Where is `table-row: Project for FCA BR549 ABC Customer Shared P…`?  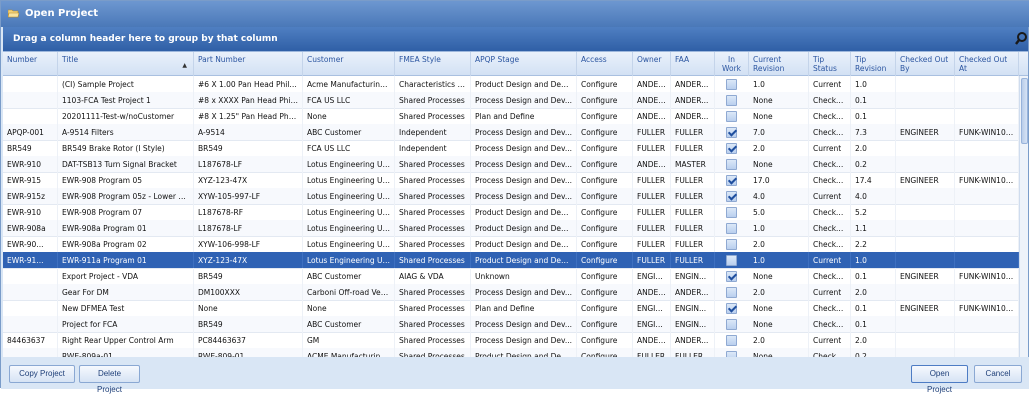
table-row: Project for FCA BR549 ABC Customer Shared P… is located at coordinates (511, 324).